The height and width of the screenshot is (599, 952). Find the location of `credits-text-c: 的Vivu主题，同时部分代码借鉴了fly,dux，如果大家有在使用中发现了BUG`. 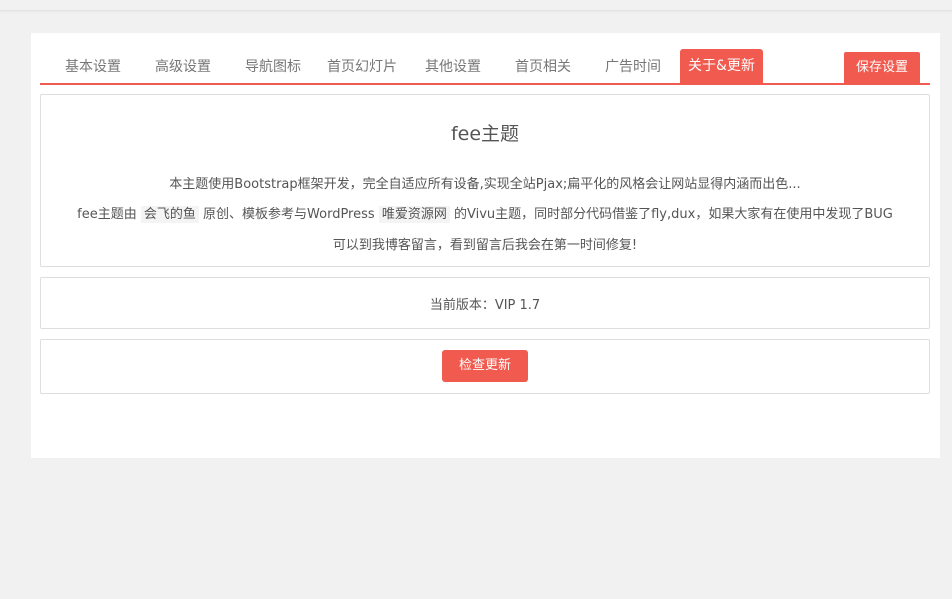

credits-text-c: 的Vivu主题，同时部分代码借鉴了fly,dux，如果大家有在使用中发现了BUG is located at coordinates (673, 214).